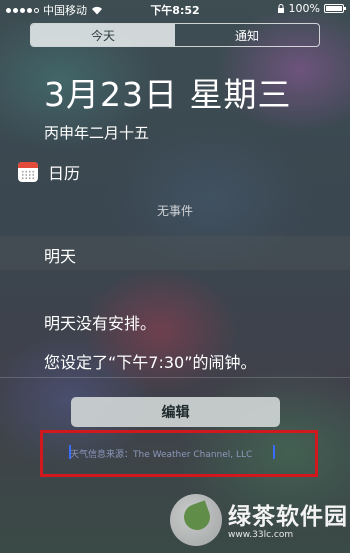  I want to click on rotation-lock-icon, so click(280, 8).